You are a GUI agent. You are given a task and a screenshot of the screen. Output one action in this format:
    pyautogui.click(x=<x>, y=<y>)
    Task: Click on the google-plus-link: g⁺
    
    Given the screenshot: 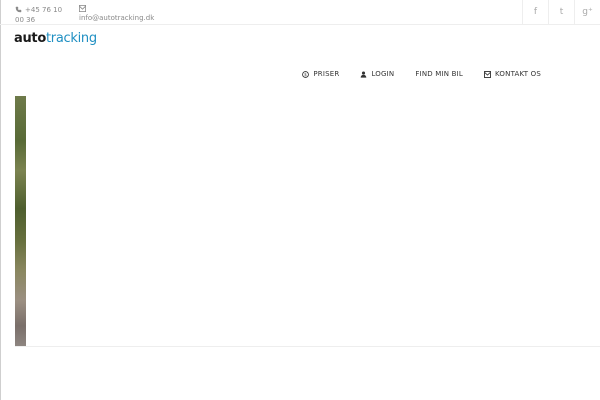 What is the action you would take?
    pyautogui.click(x=587, y=12)
    